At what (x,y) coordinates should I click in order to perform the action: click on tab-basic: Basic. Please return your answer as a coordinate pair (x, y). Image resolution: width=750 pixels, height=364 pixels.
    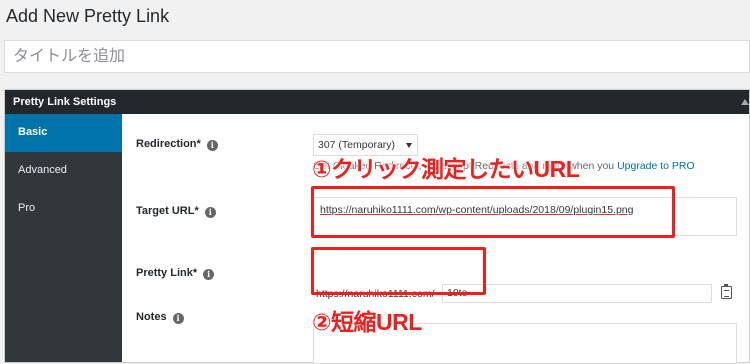
    Looking at the image, I should click on (63, 133).